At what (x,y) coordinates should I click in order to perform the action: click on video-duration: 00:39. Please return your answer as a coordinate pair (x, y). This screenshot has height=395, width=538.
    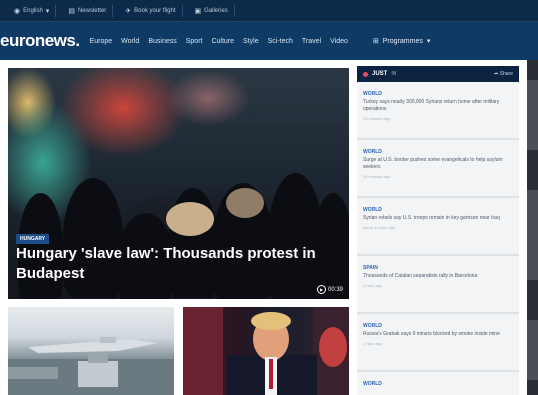
    Looking at the image, I should click on (335, 289).